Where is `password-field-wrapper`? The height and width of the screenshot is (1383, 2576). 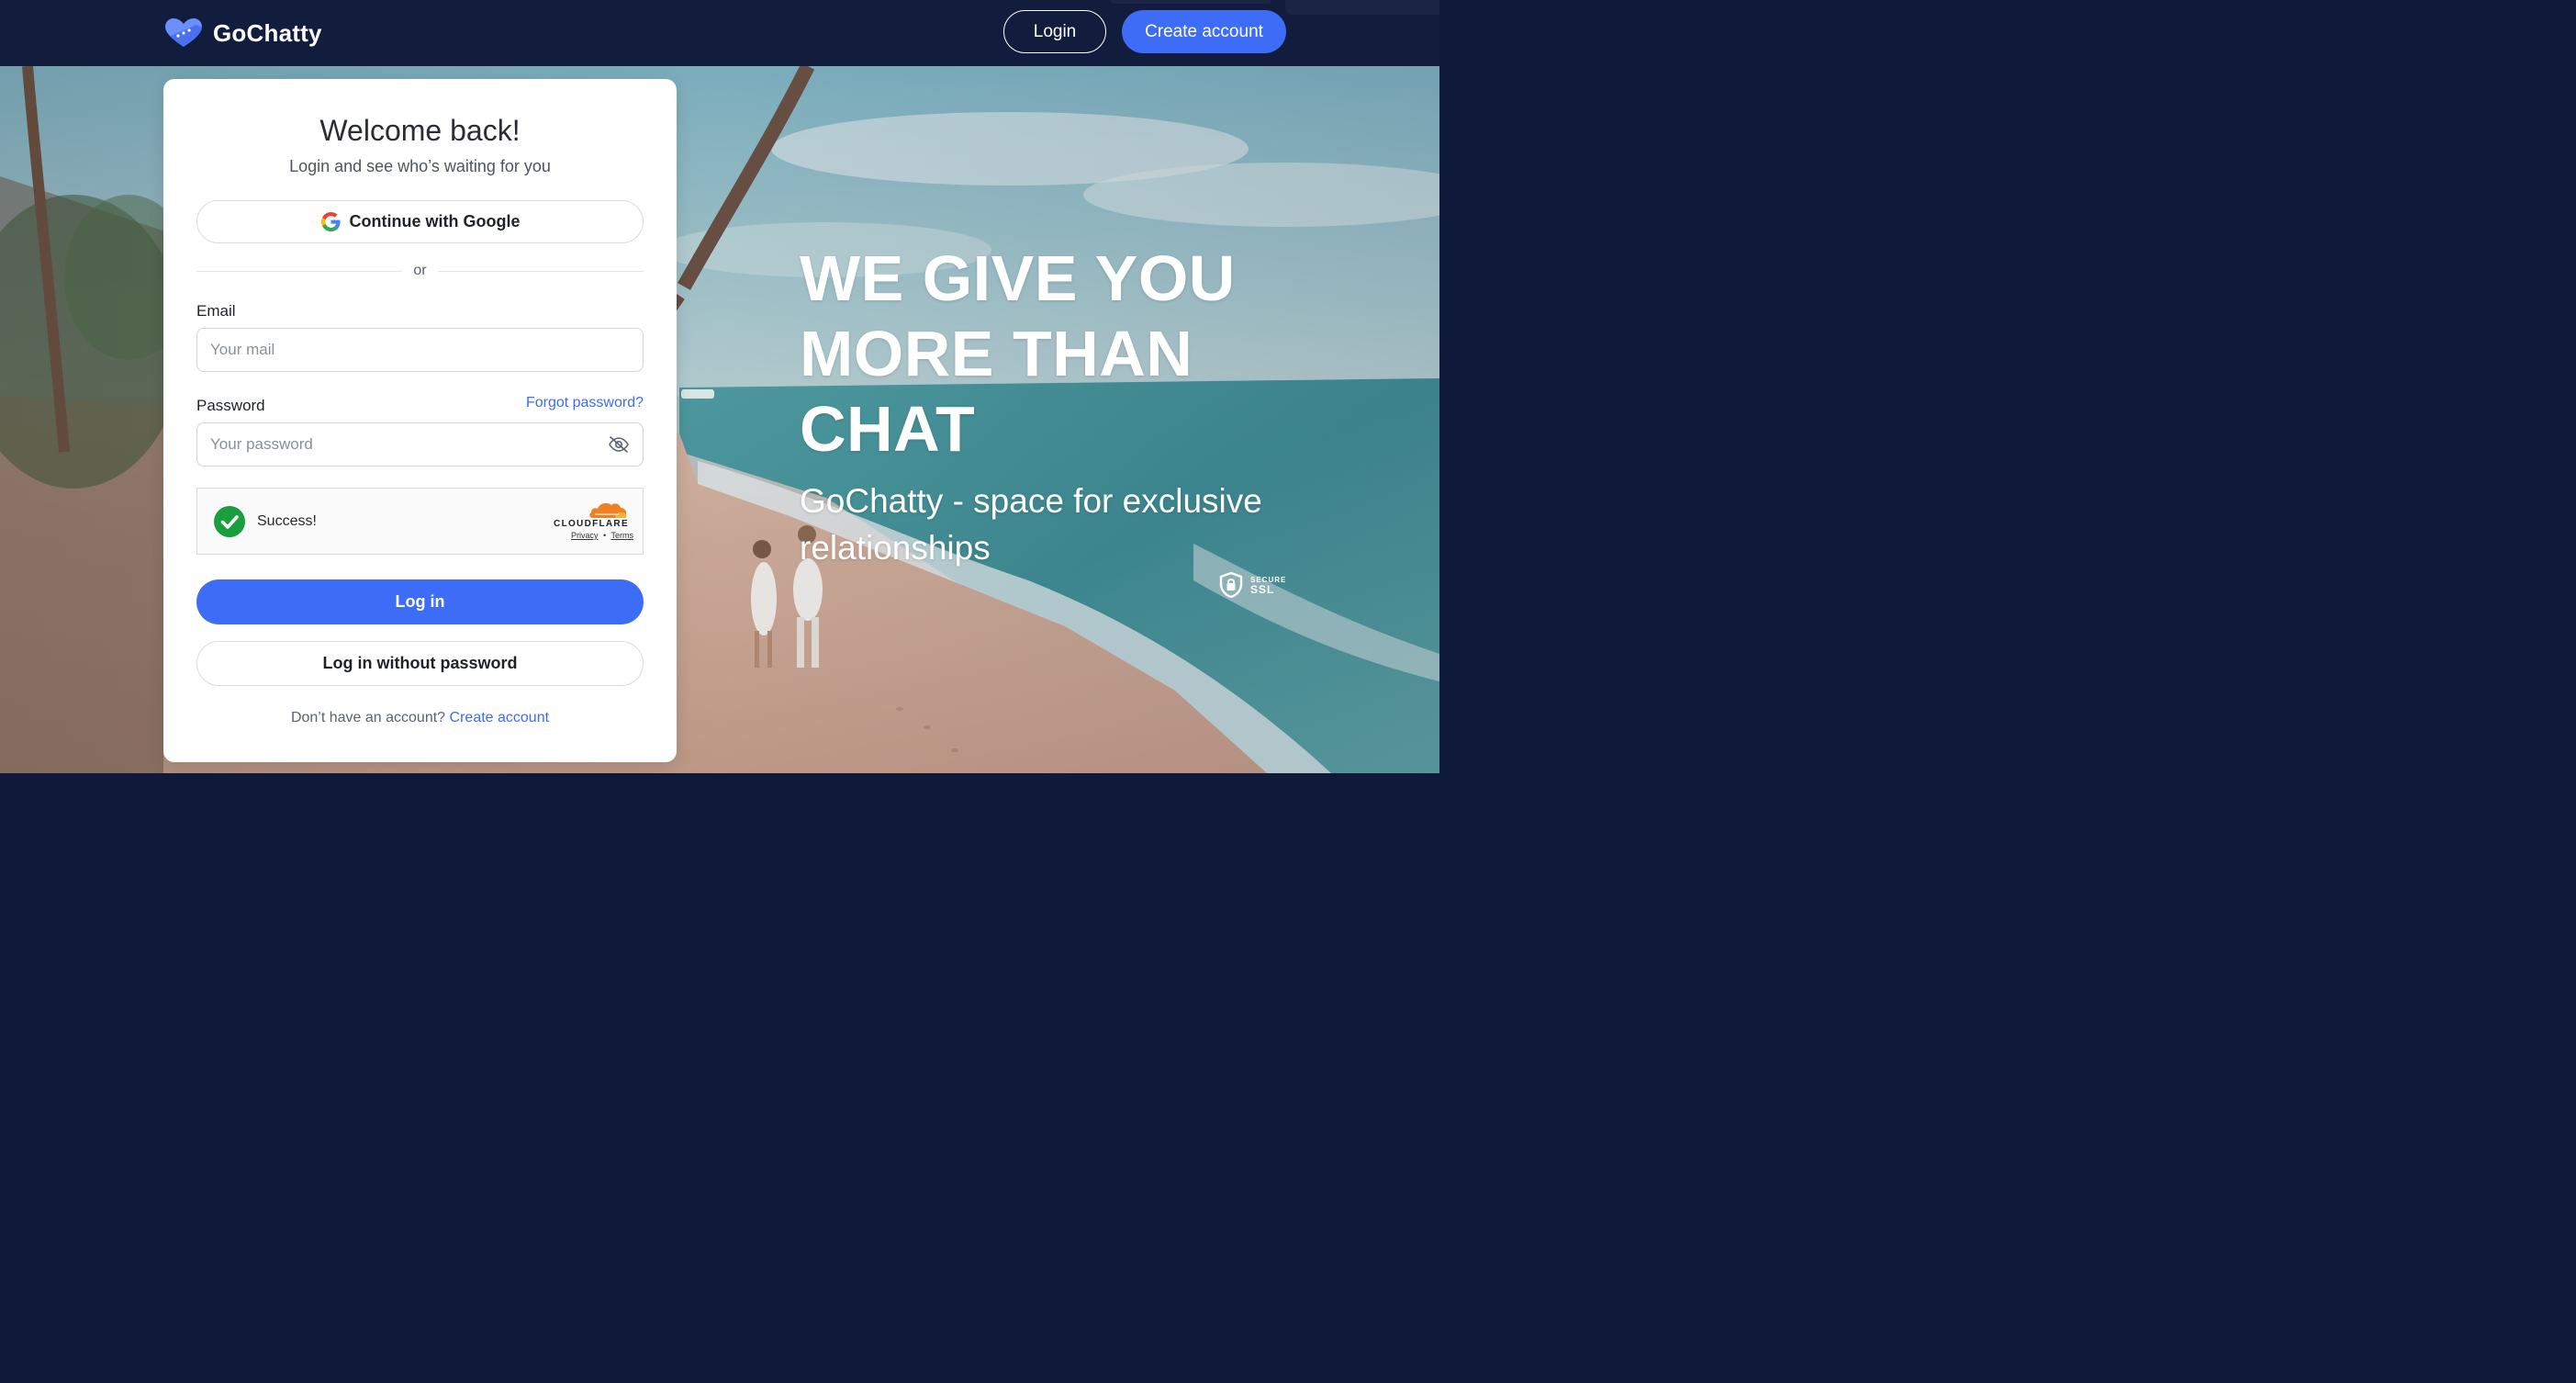 password-field-wrapper is located at coordinates (420, 444).